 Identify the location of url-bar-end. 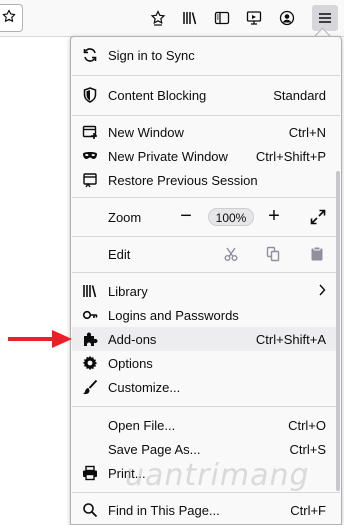
(11, 18).